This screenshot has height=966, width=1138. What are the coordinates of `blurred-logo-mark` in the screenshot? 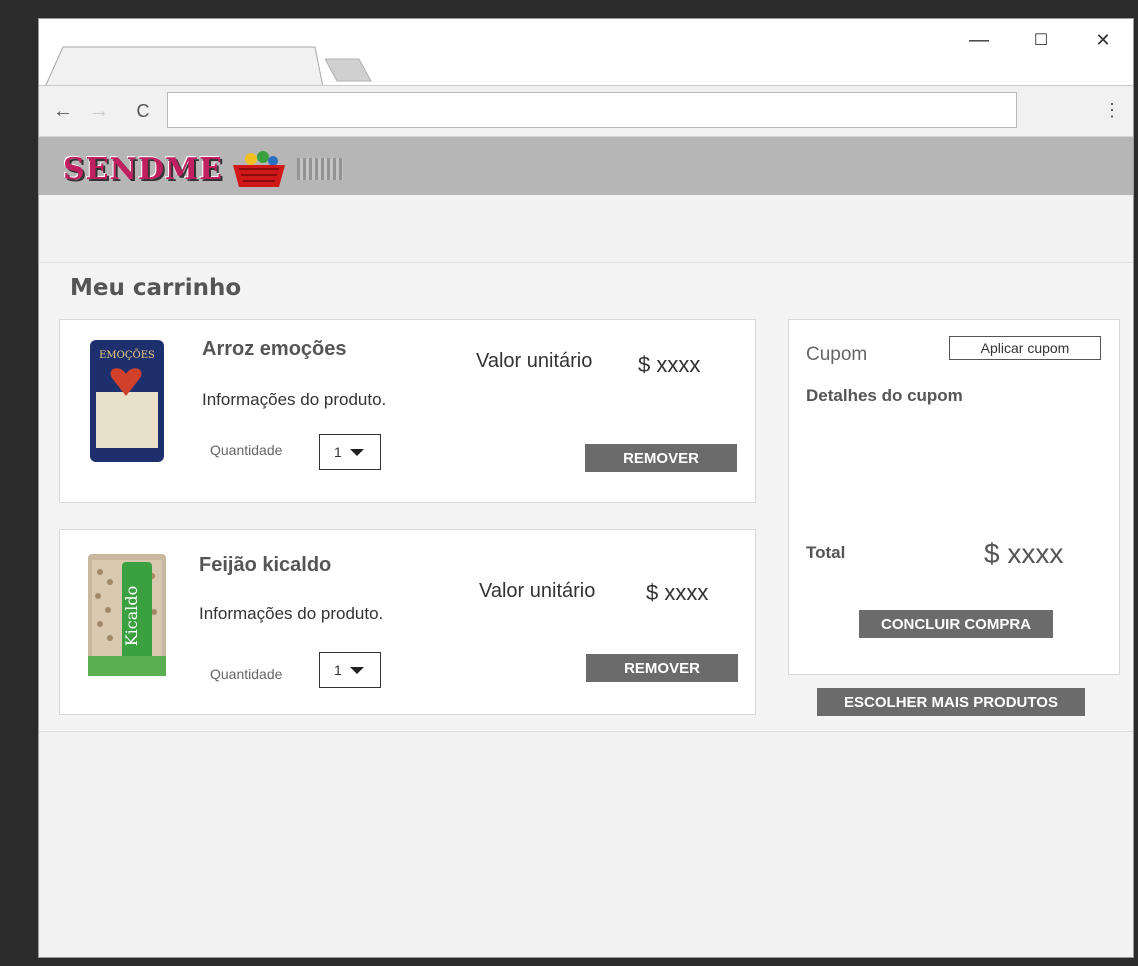 It's located at (320, 169).